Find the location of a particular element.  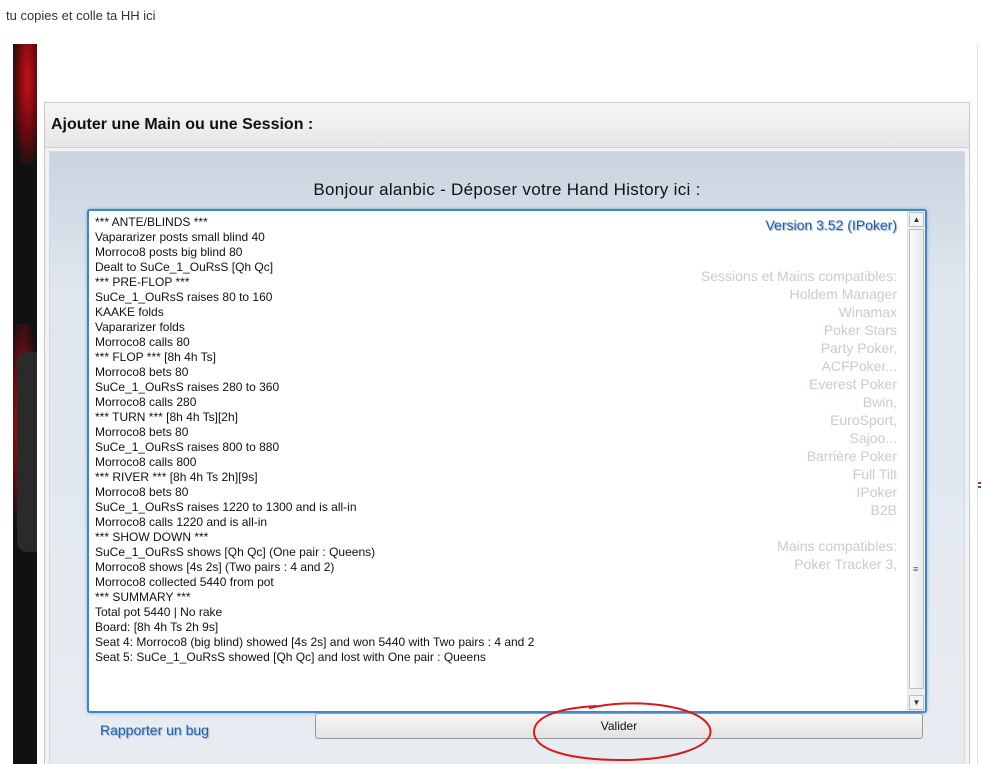

compatibility-item: Mains compatibles: is located at coordinates (837, 546).